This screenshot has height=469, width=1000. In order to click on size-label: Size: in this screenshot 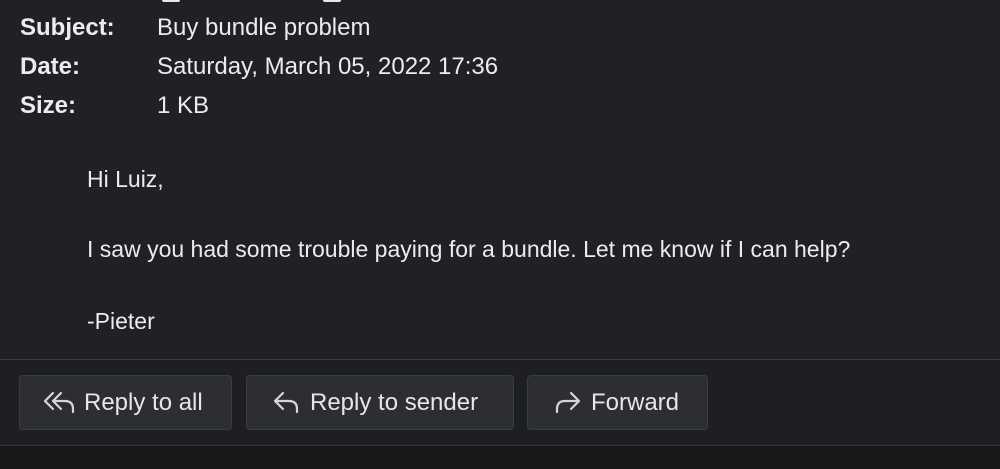, I will do `click(48, 105)`.